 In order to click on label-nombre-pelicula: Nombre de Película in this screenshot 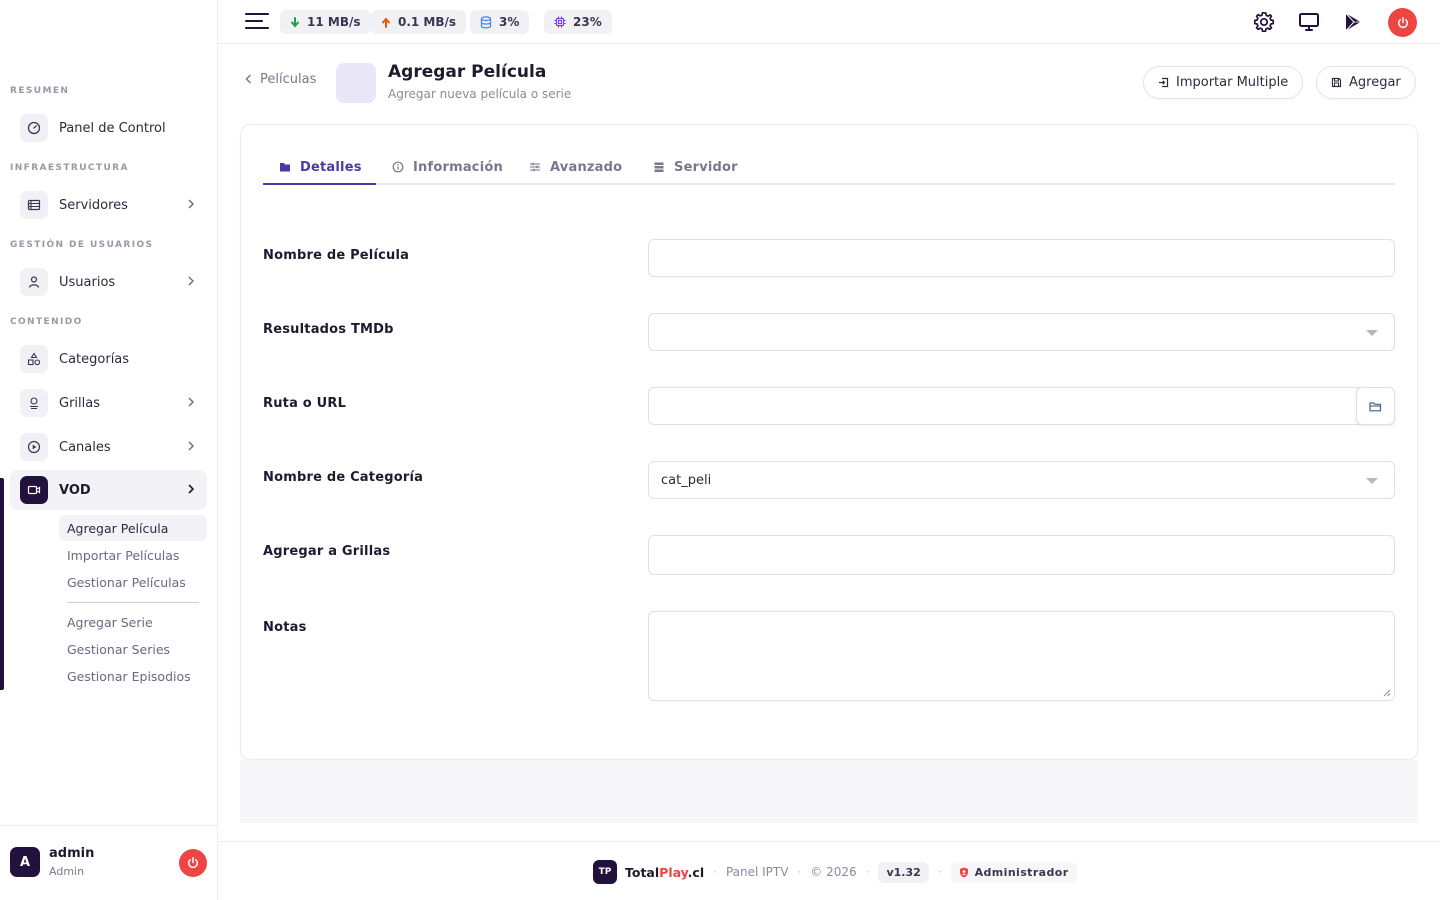, I will do `click(336, 255)`.